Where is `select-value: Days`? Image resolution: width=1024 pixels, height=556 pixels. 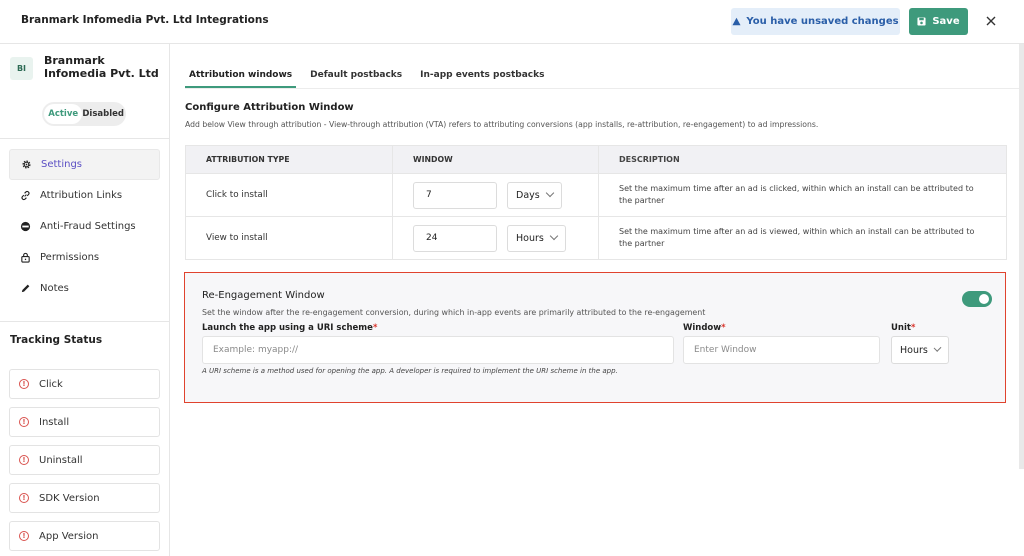
select-value: Days is located at coordinates (528, 195).